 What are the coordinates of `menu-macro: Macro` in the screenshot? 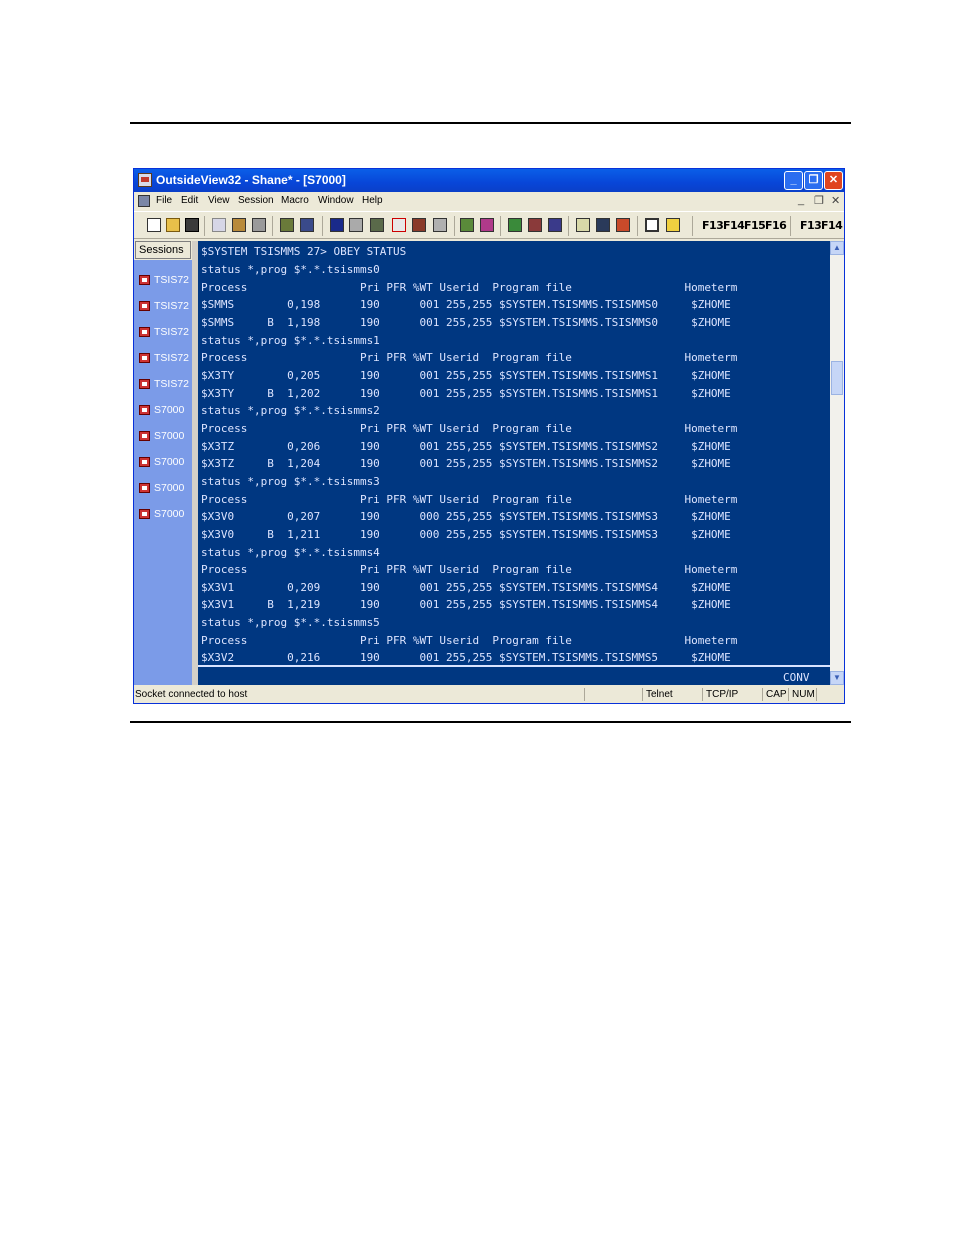 It's located at (295, 200).